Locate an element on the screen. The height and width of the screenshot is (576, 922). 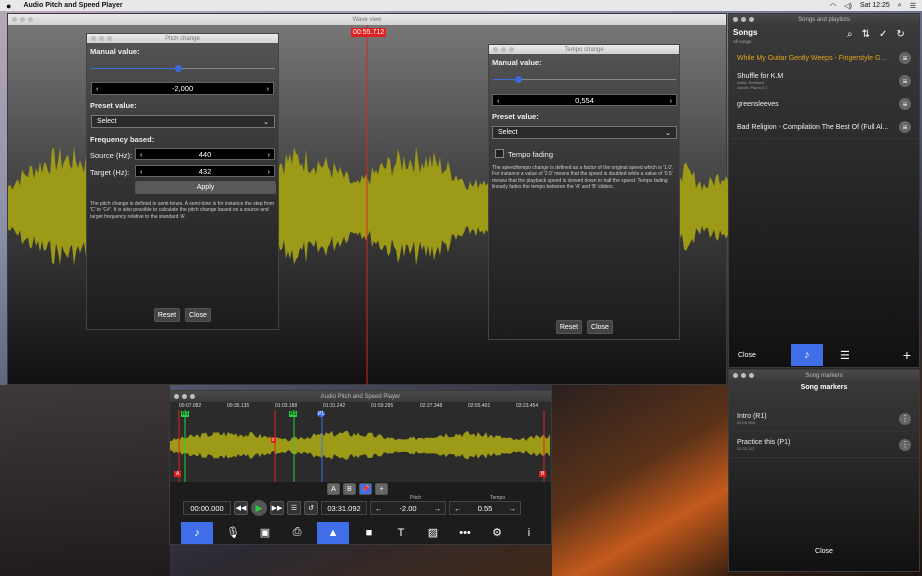
pitch-preset-select: Select ⌄ is located at coordinates (183, 121).